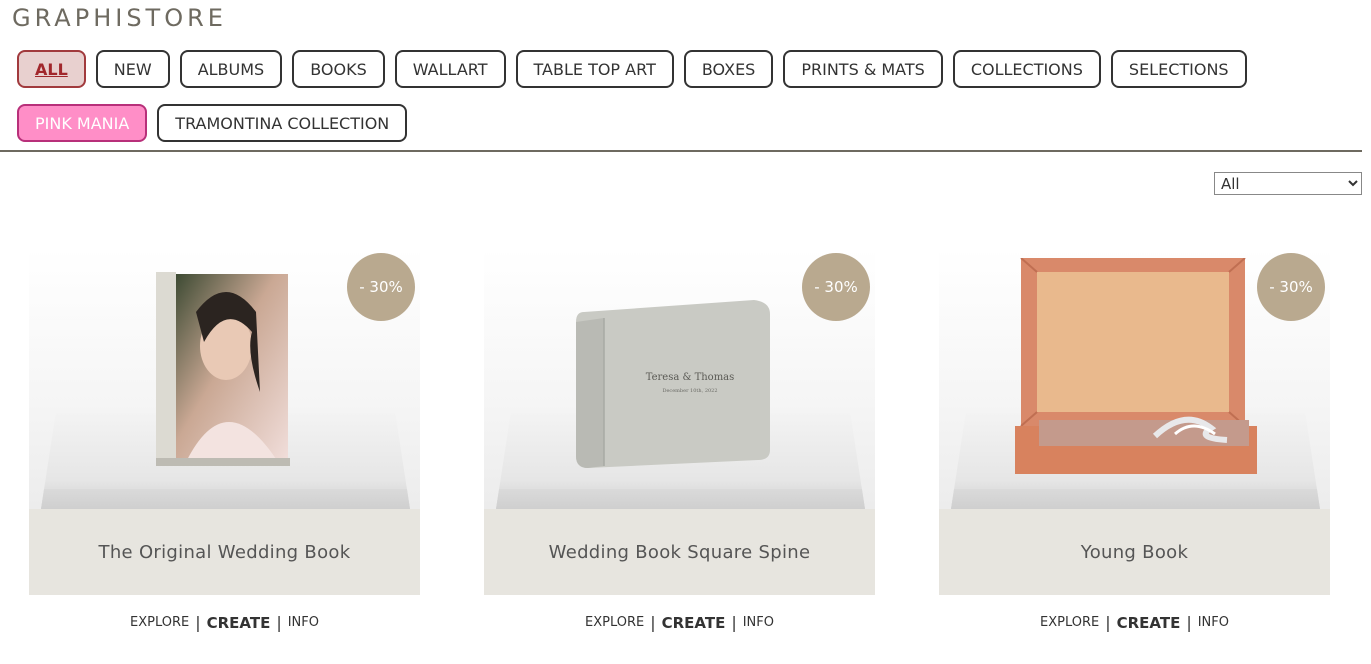  What do you see at coordinates (1026, 69) in the screenshot?
I see `filter-collections: COLLECTIONS` at bounding box center [1026, 69].